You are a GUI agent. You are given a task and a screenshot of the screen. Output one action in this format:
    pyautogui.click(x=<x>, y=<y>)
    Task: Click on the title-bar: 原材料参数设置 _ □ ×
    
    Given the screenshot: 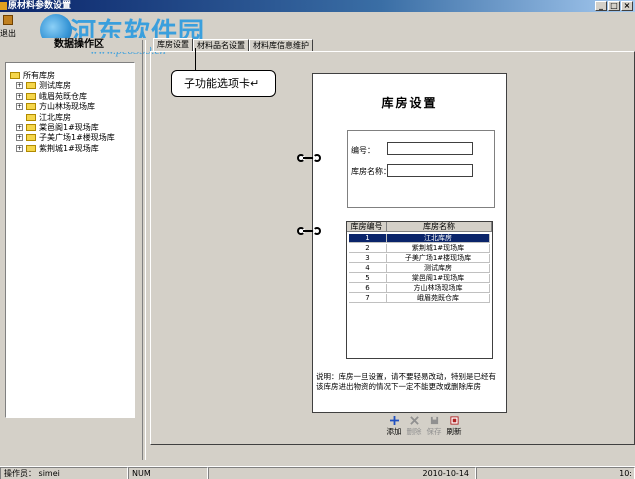 What is the action you would take?
    pyautogui.click(x=317, y=6)
    